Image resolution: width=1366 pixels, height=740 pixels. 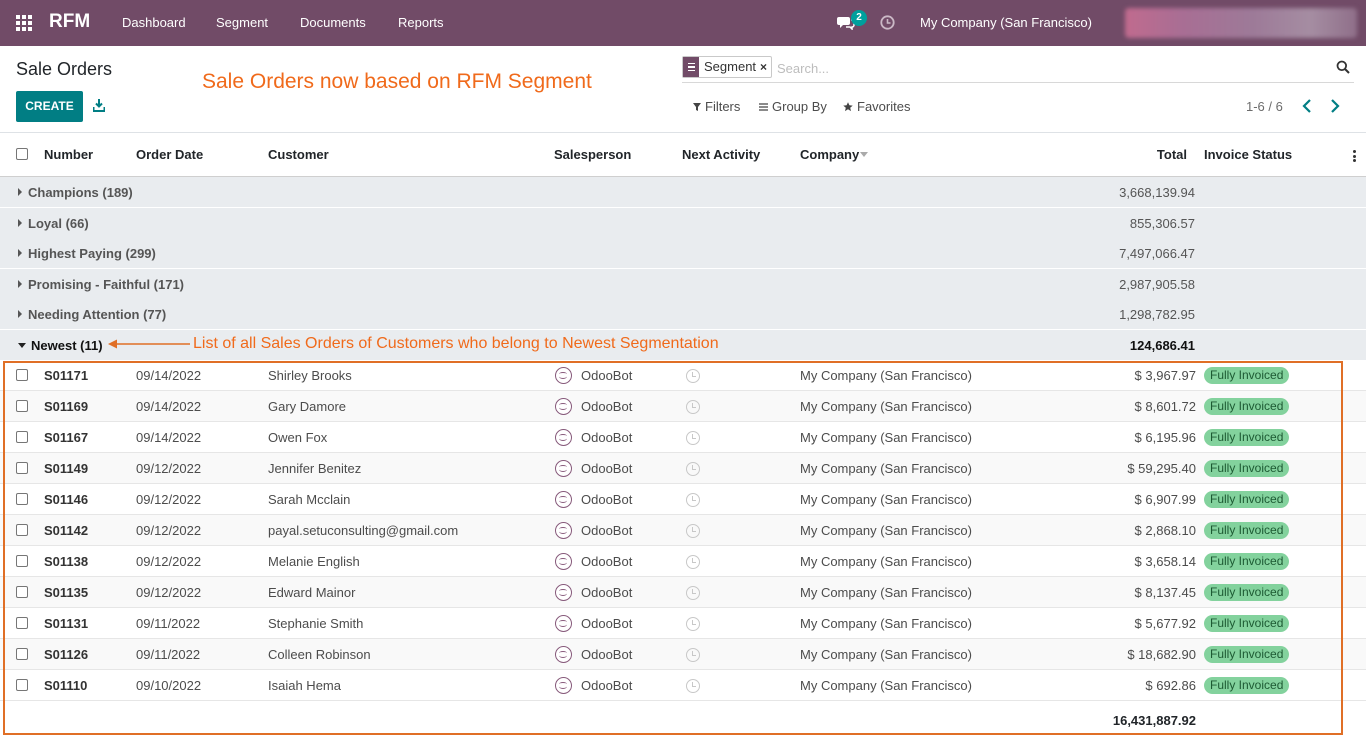 I want to click on search-input, so click(x=1047, y=68).